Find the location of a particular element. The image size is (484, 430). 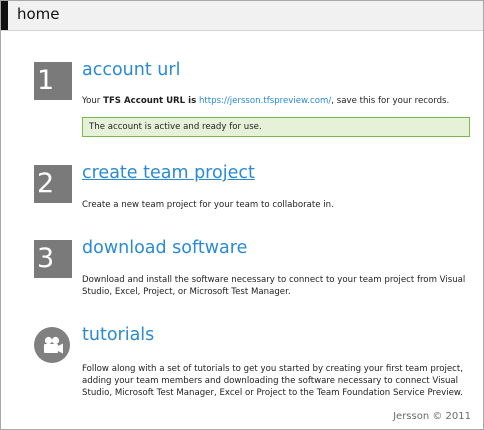

video-camera-icon-graphic is located at coordinates (53, 345).